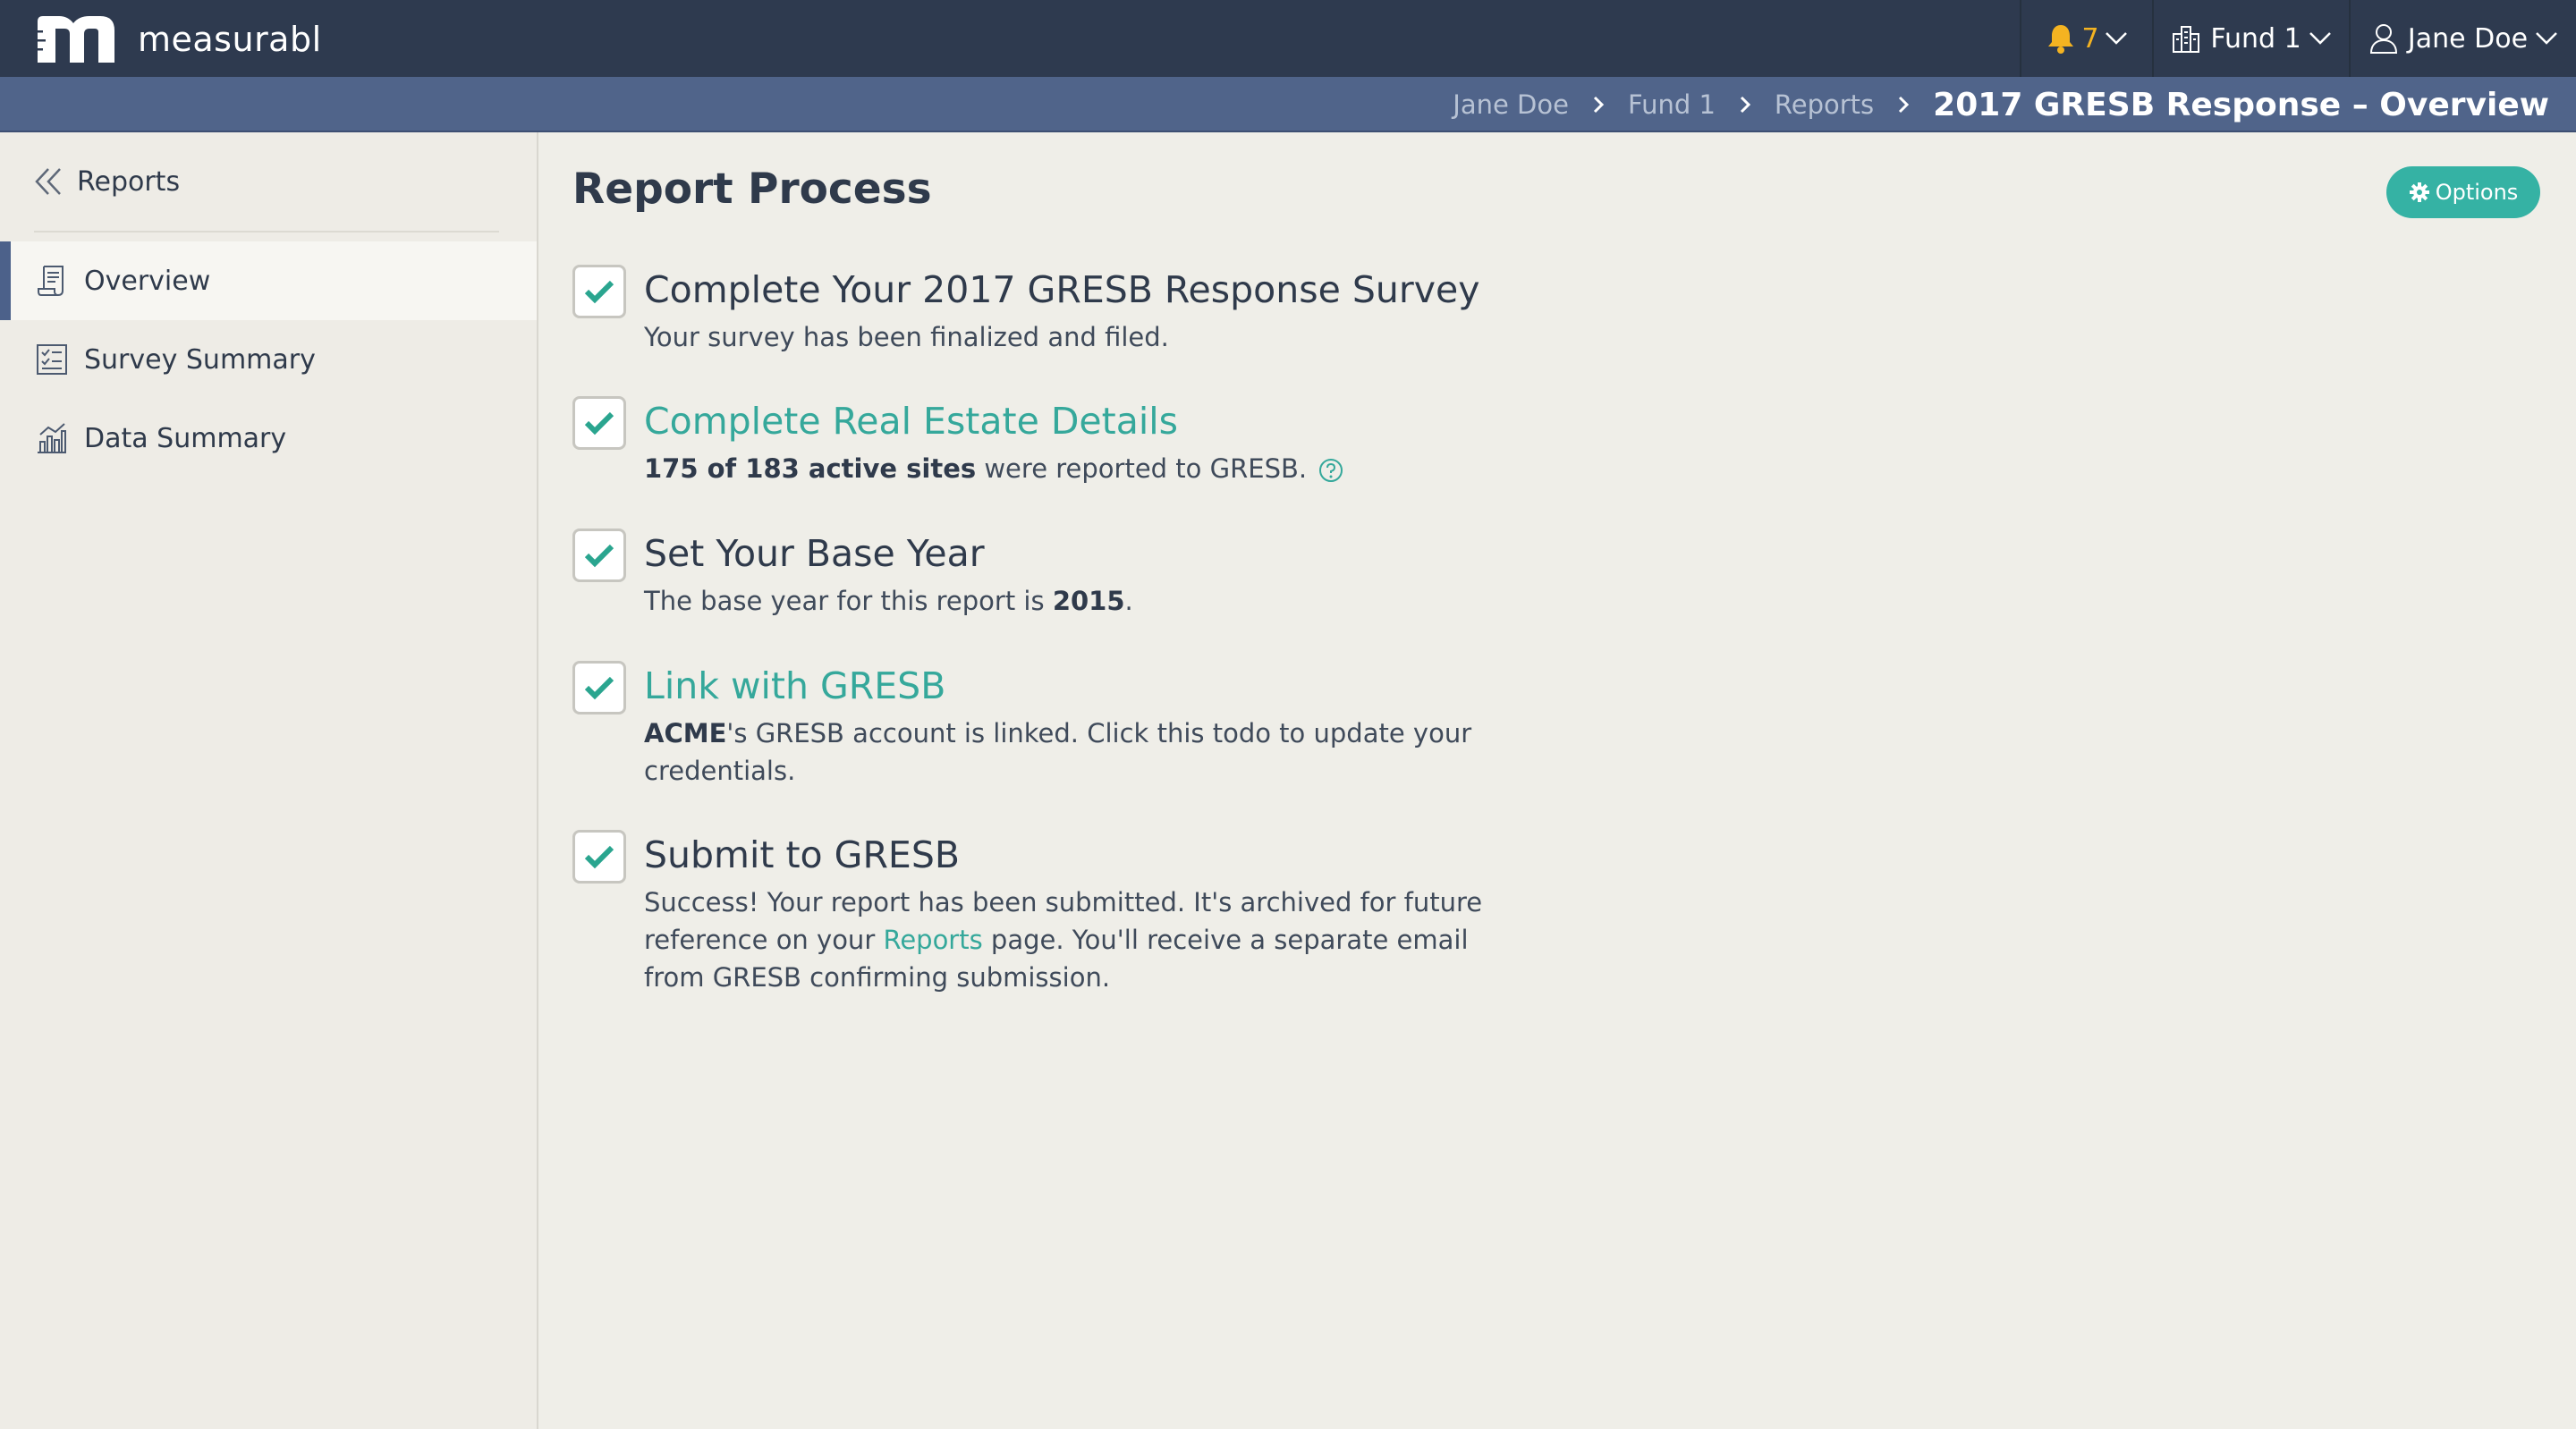 Image resolution: width=2576 pixels, height=1429 pixels. I want to click on sidebar-item-data-summary: Data Summary, so click(268, 438).